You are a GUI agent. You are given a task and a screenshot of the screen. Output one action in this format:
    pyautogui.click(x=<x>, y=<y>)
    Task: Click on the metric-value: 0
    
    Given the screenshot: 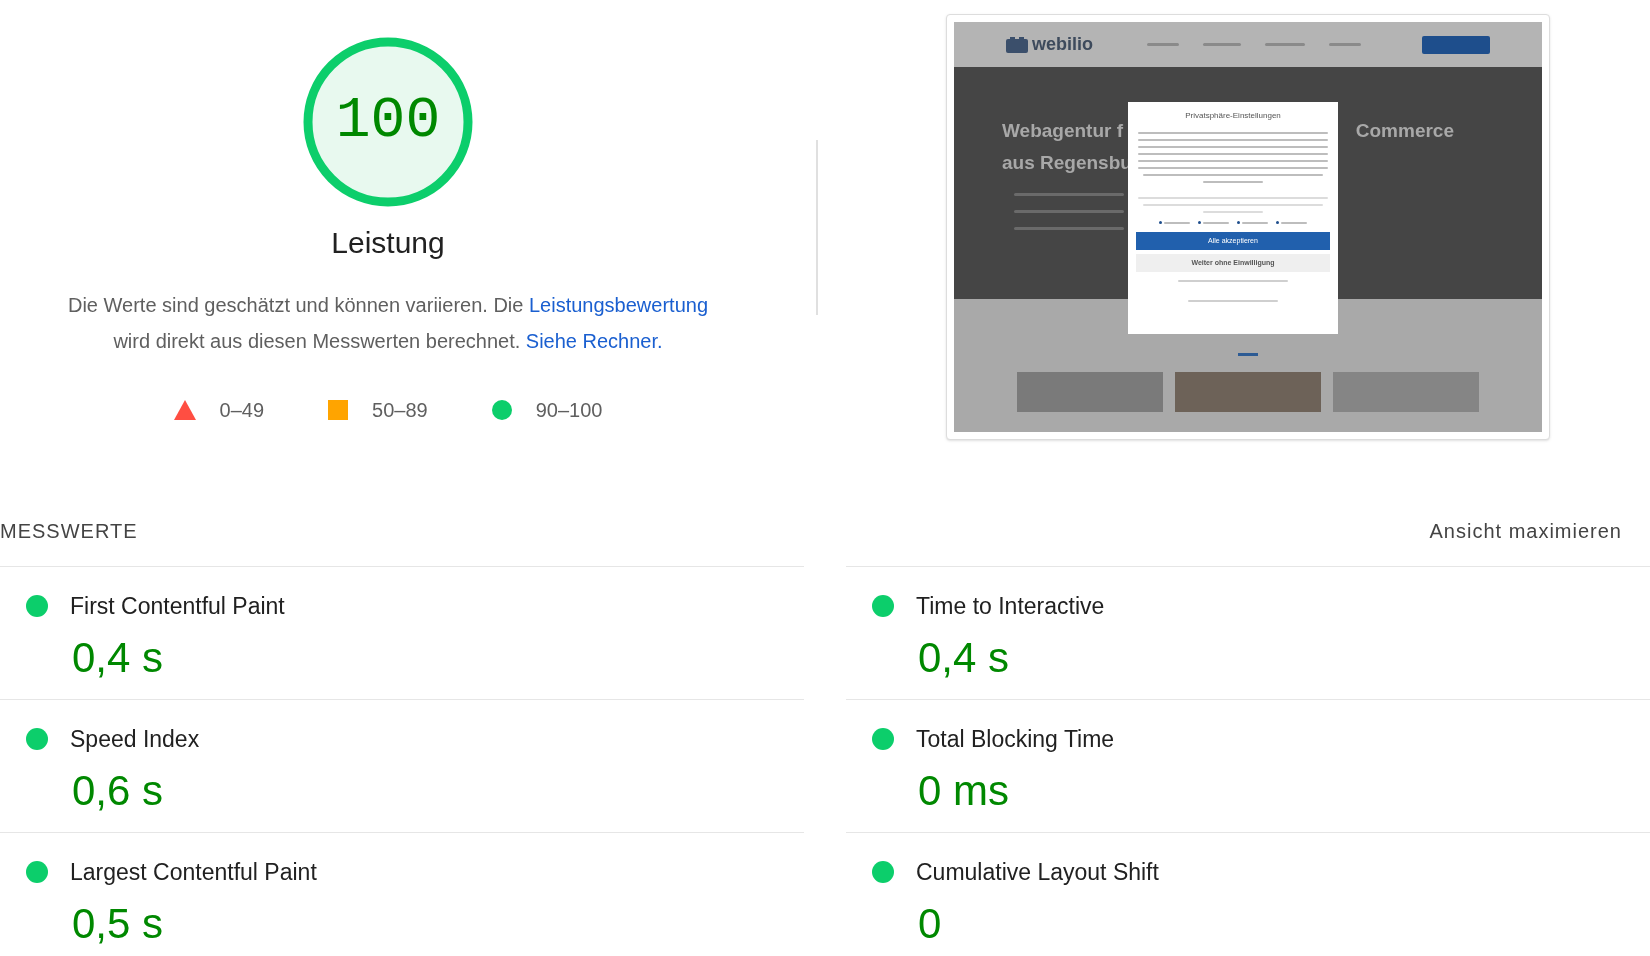 What is the action you would take?
    pyautogui.click(x=930, y=923)
    